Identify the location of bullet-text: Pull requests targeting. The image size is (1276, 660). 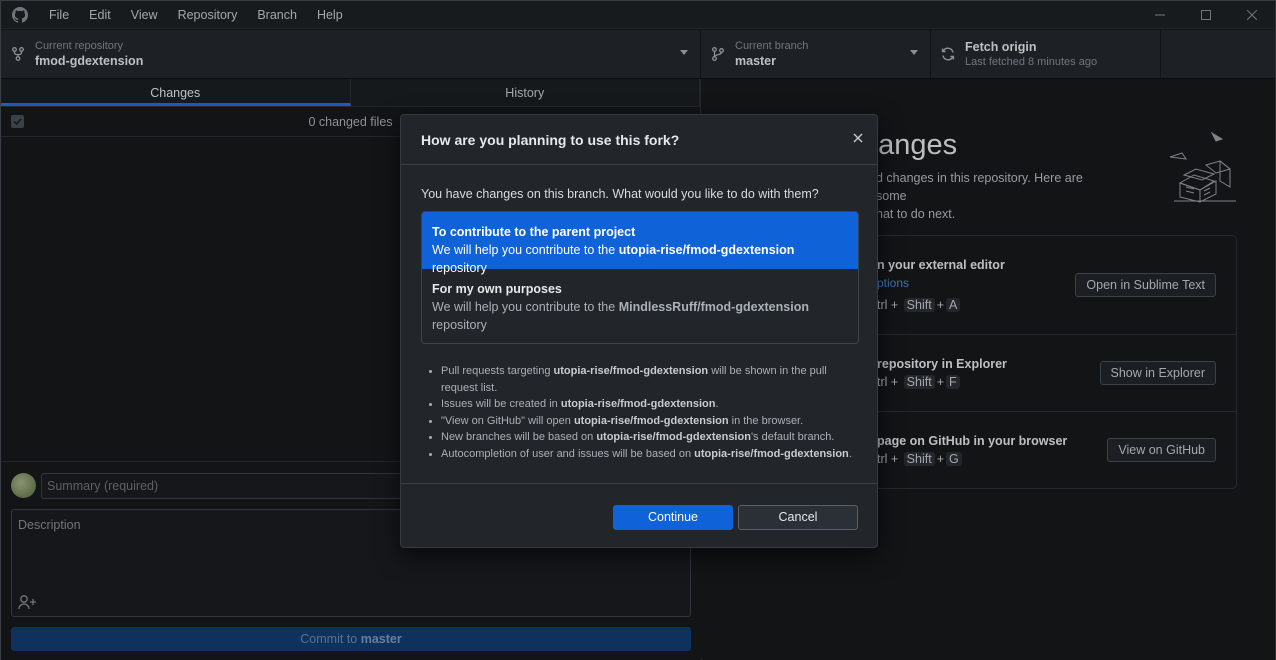
(497, 371).